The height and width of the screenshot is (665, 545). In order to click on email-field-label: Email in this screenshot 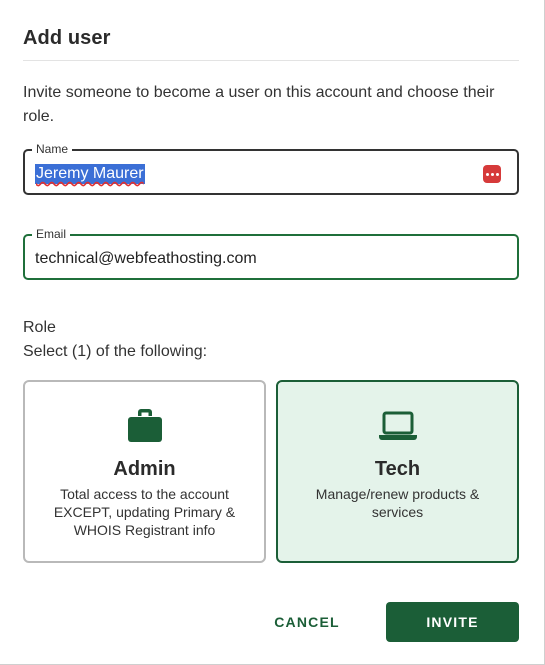, I will do `click(51, 234)`.